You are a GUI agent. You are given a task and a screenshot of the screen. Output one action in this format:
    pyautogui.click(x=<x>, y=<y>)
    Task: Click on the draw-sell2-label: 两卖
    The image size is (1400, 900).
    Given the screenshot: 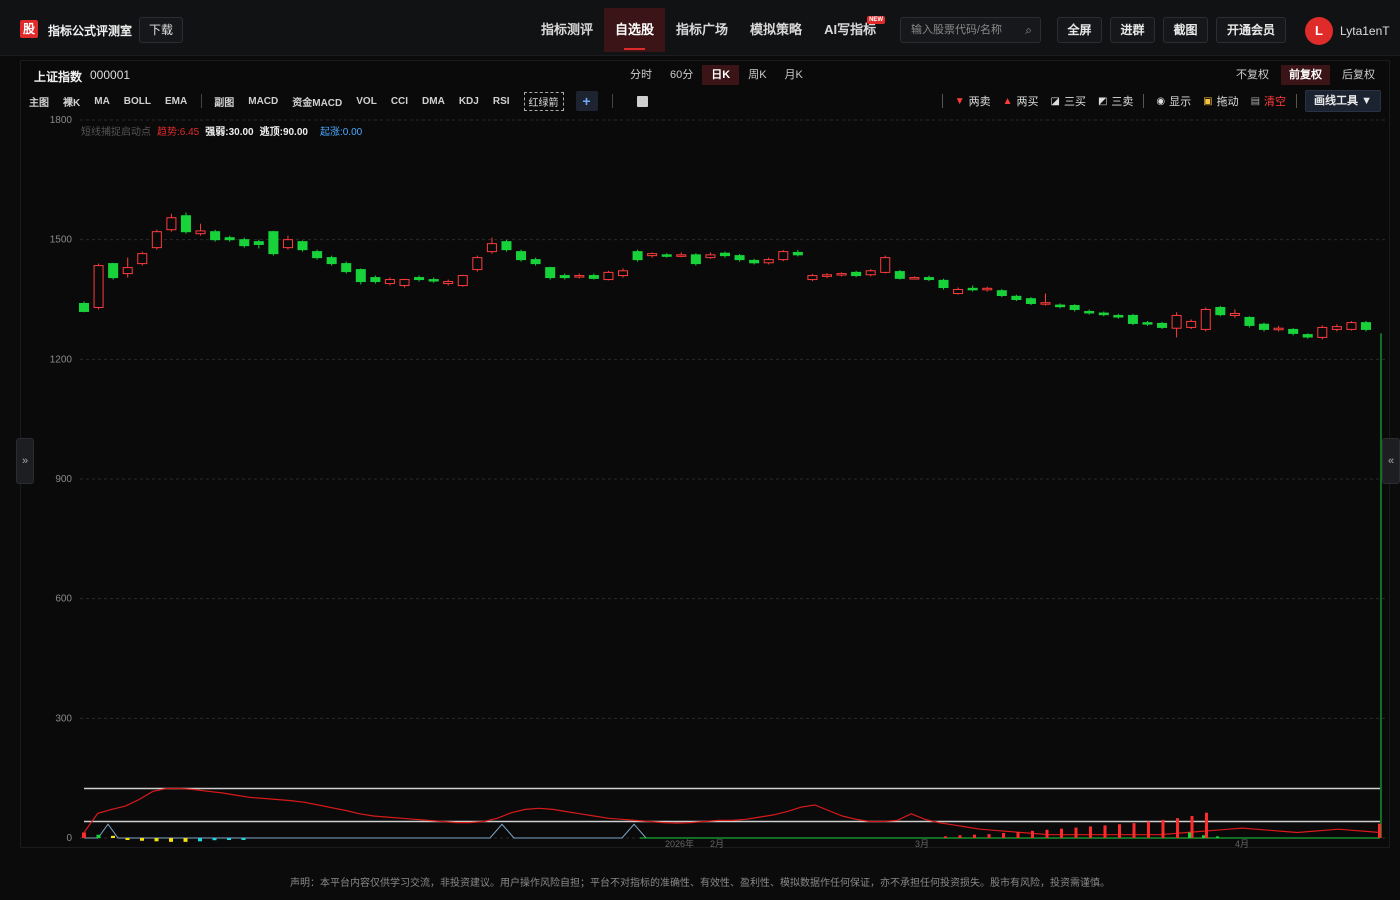 What is the action you would take?
    pyautogui.click(x=979, y=102)
    